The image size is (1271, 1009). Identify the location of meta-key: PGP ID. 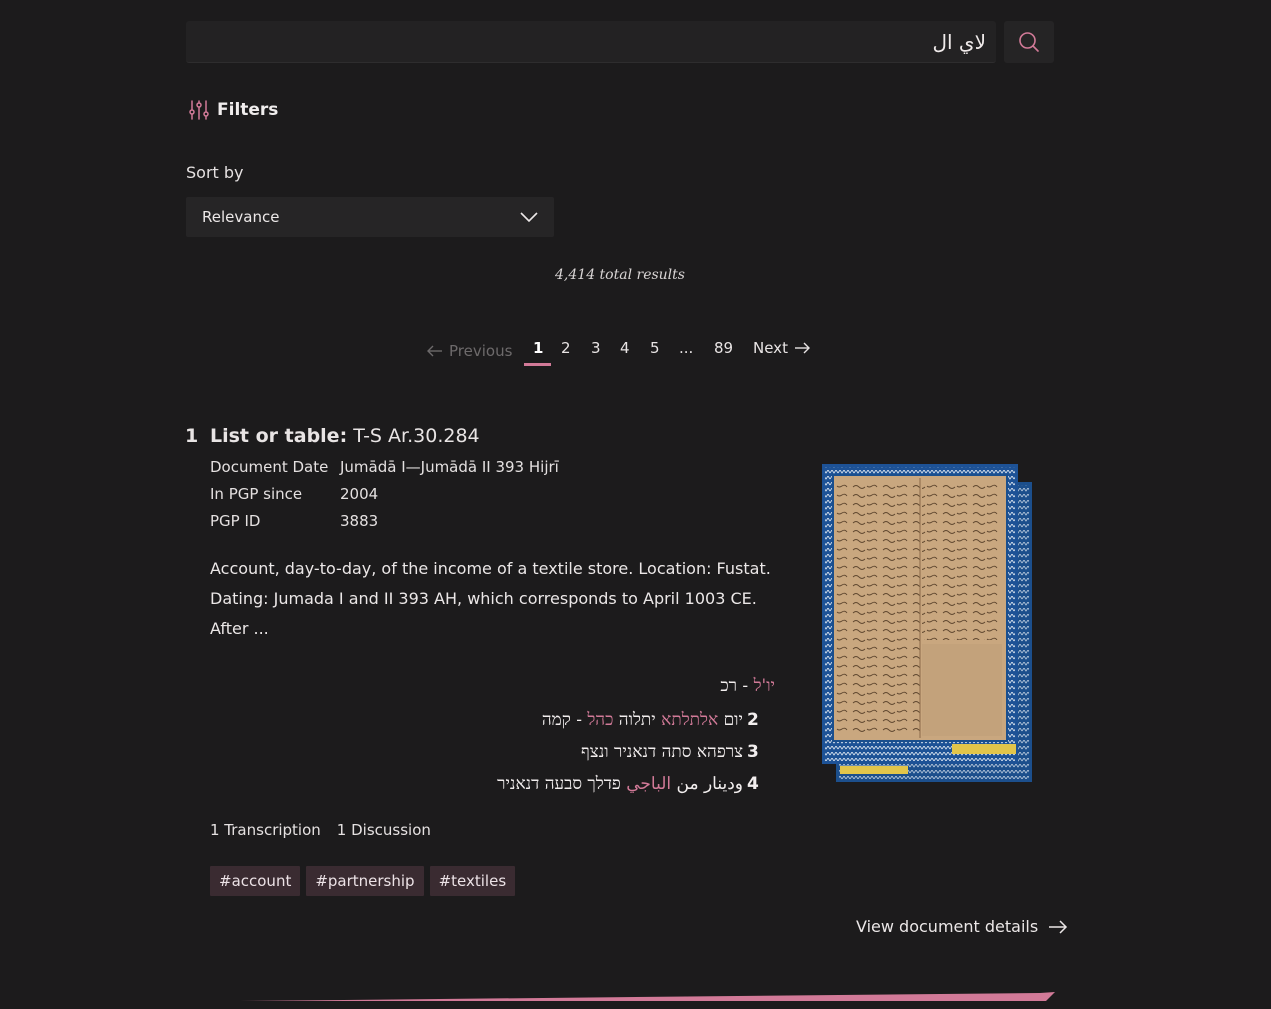
(235, 521).